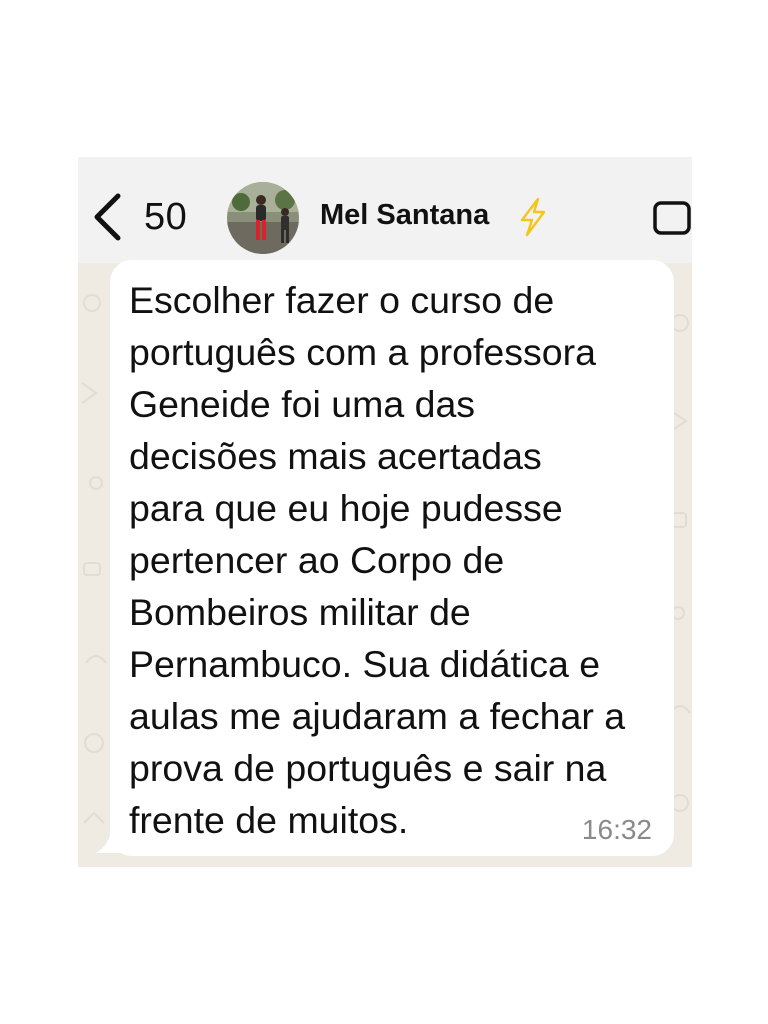  I want to click on contact-name: Mel Santana, so click(404, 215).